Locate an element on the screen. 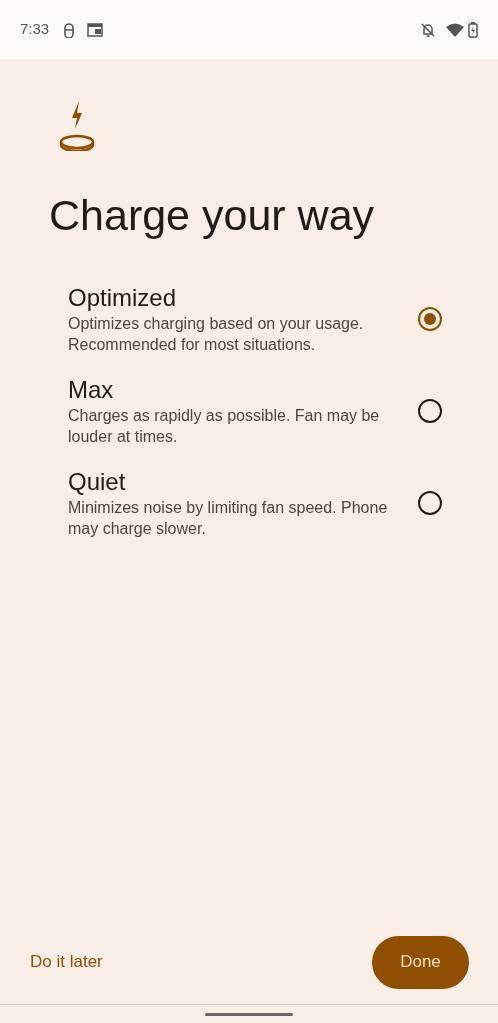 The image size is (498, 1023). done-button: Done is located at coordinates (420, 962).